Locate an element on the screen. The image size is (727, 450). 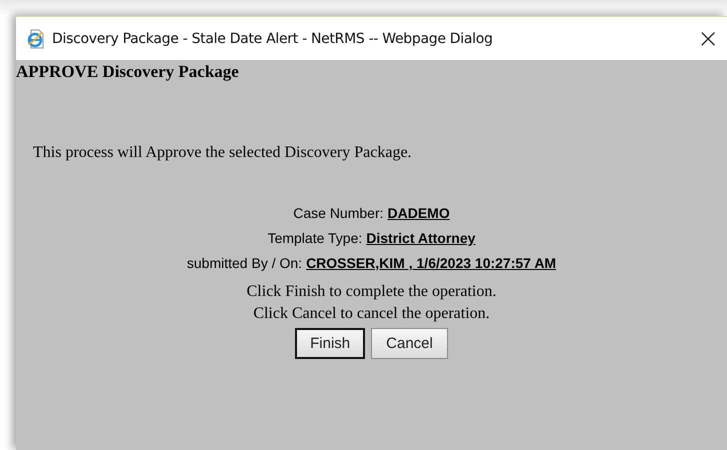
field-link: District Attorney is located at coordinates (421, 238).